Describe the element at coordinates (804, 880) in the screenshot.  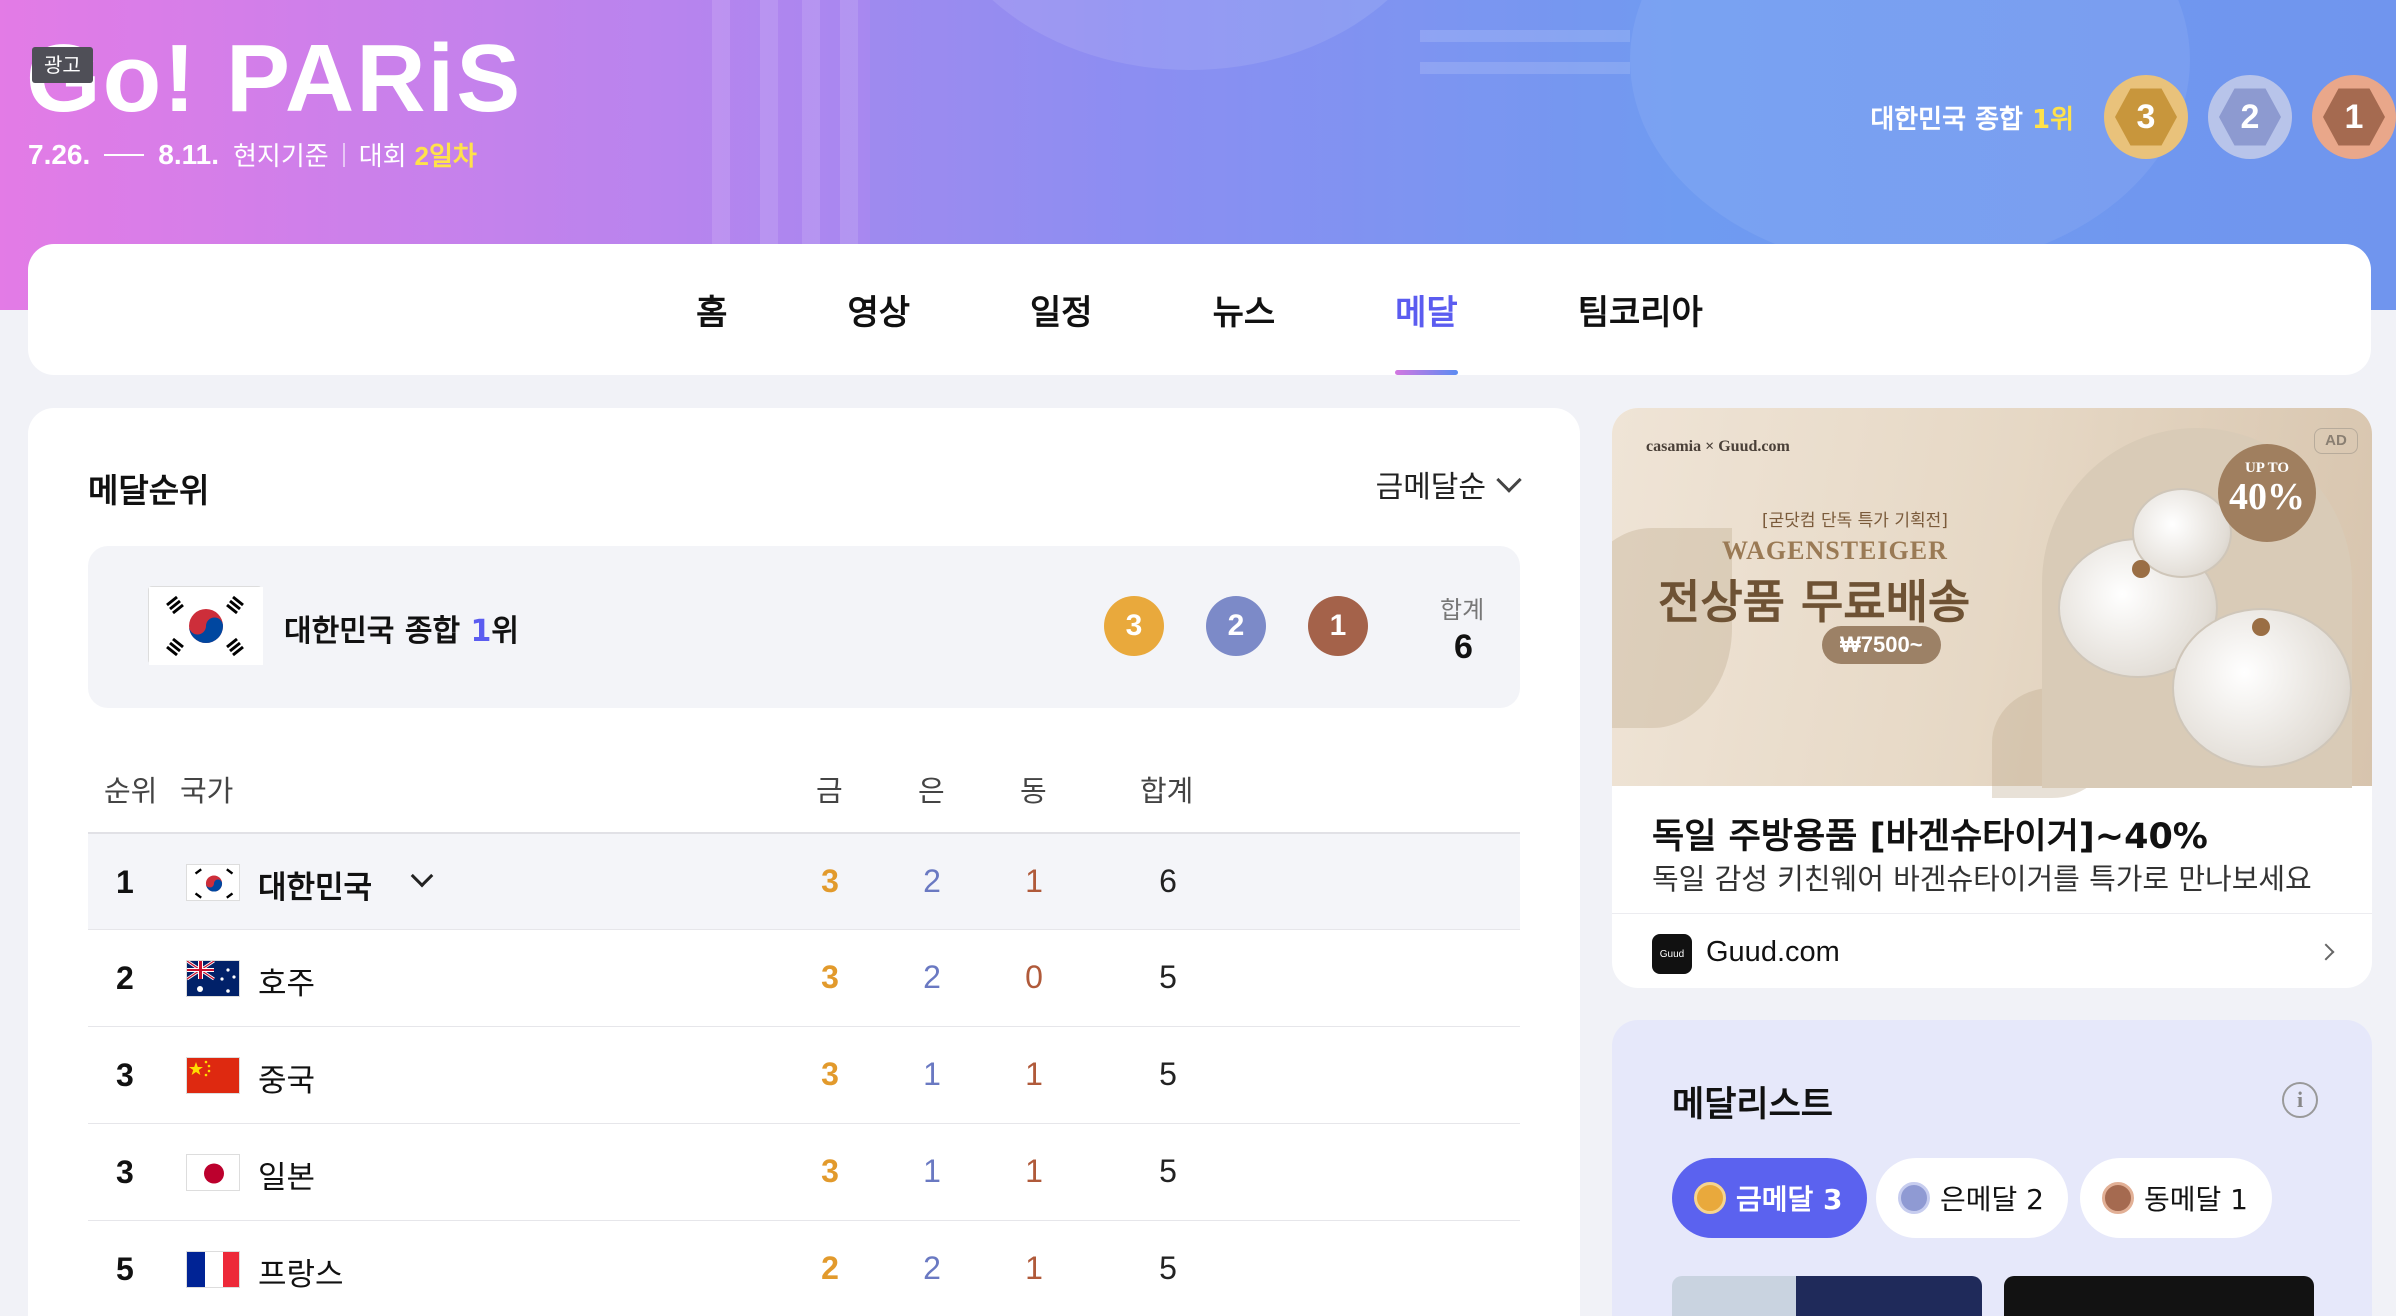
I see `table-row: 1 대한민국 3 2 1 6` at that location.